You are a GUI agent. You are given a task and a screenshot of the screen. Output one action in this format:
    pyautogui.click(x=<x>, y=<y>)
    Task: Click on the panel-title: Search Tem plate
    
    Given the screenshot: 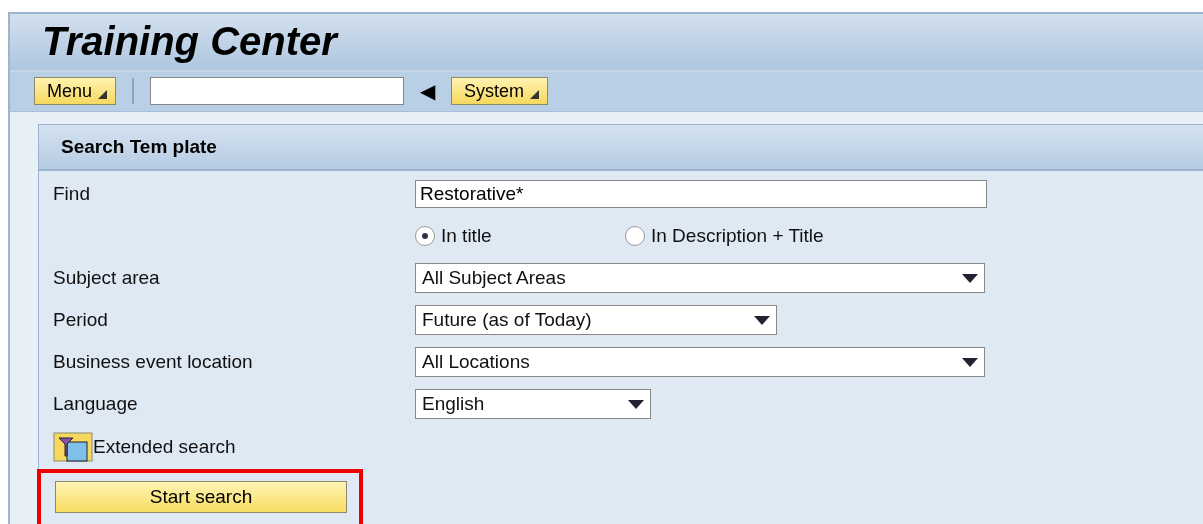 What is the action you would take?
    pyautogui.click(x=139, y=147)
    